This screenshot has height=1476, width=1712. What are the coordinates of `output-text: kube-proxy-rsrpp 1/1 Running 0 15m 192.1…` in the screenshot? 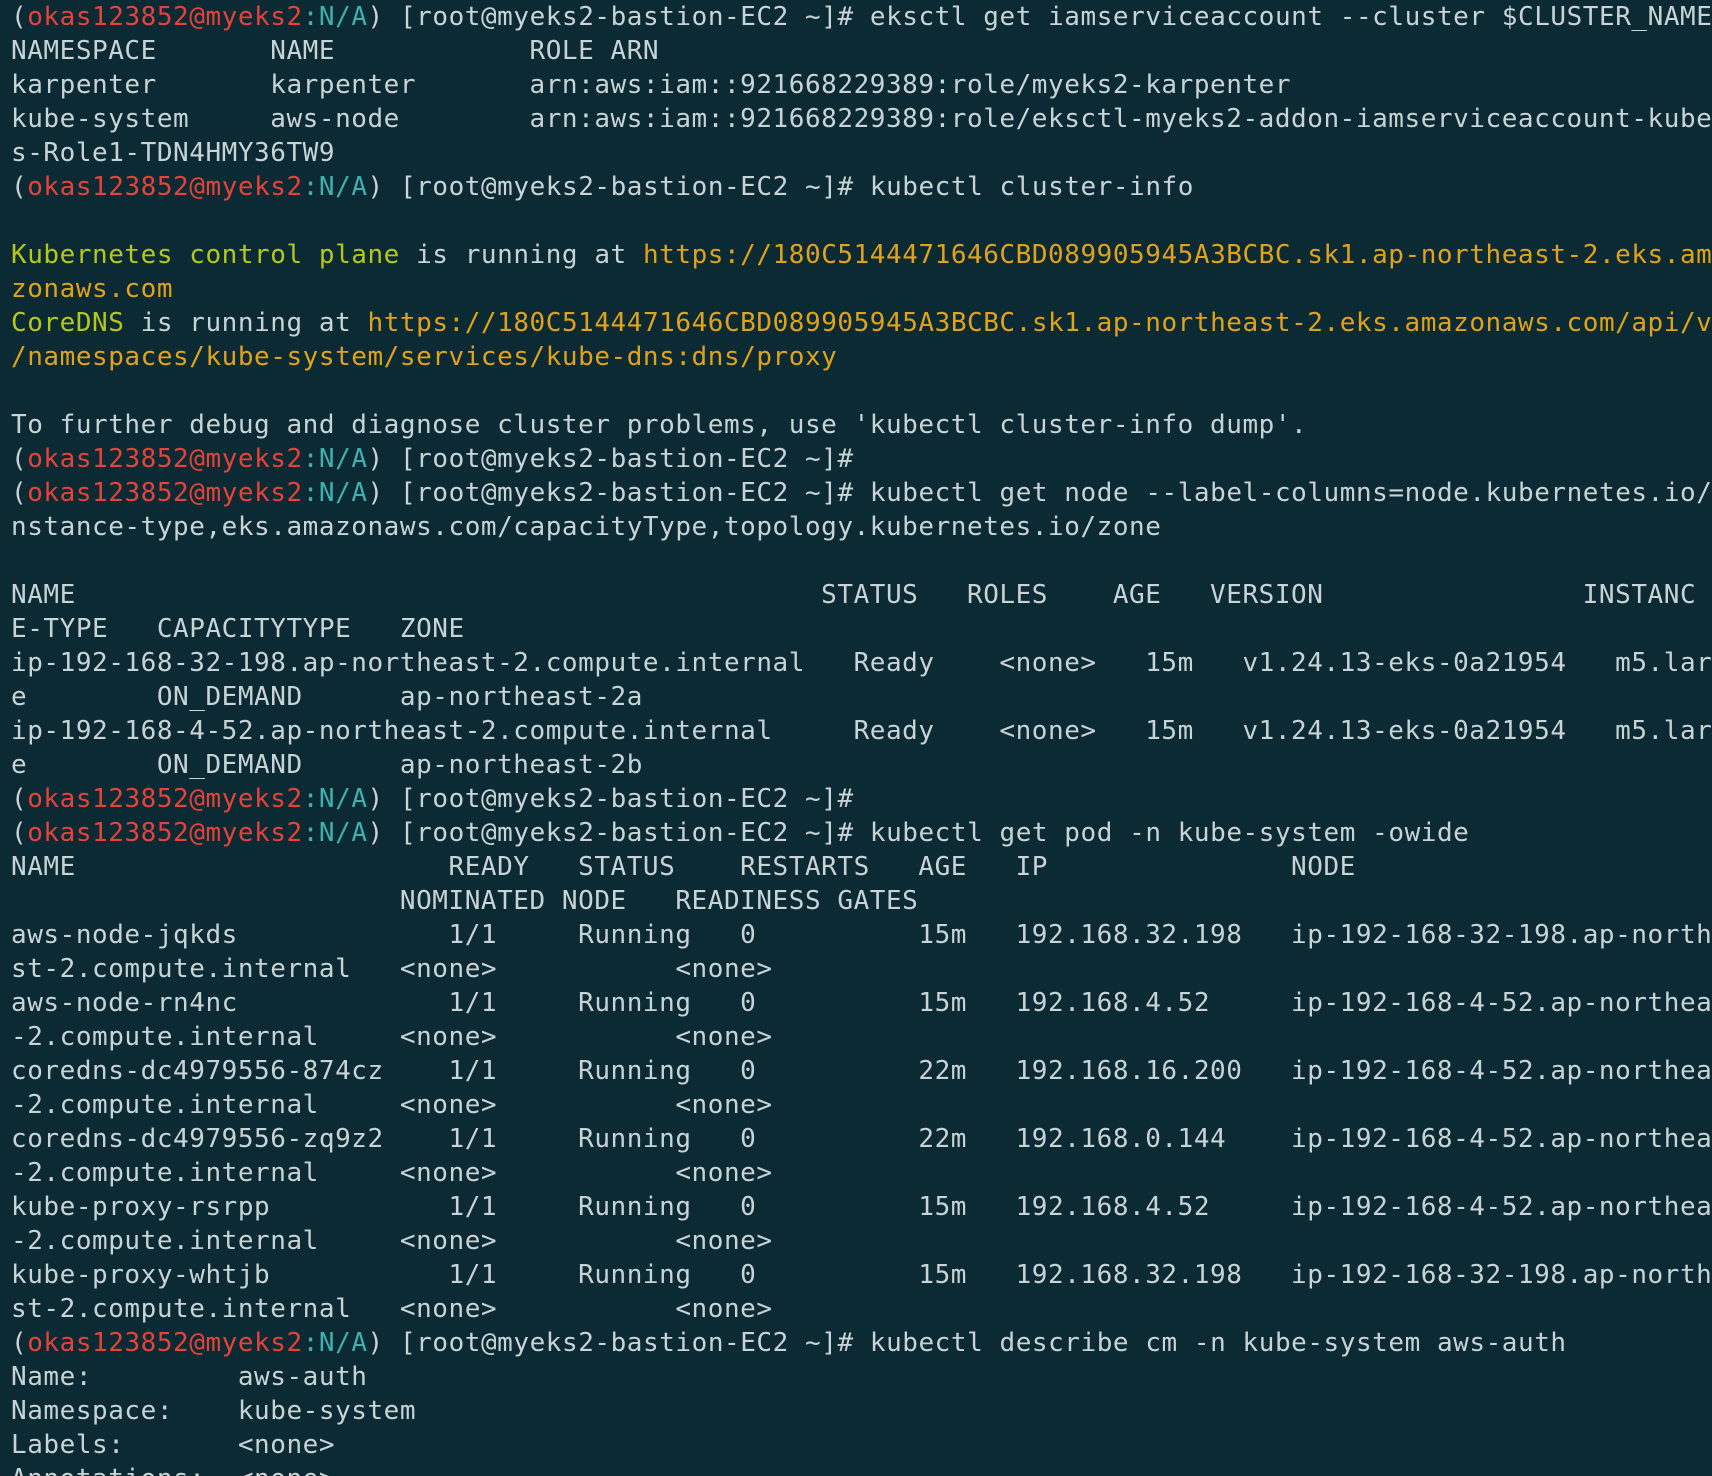 It's located at (861, 1207).